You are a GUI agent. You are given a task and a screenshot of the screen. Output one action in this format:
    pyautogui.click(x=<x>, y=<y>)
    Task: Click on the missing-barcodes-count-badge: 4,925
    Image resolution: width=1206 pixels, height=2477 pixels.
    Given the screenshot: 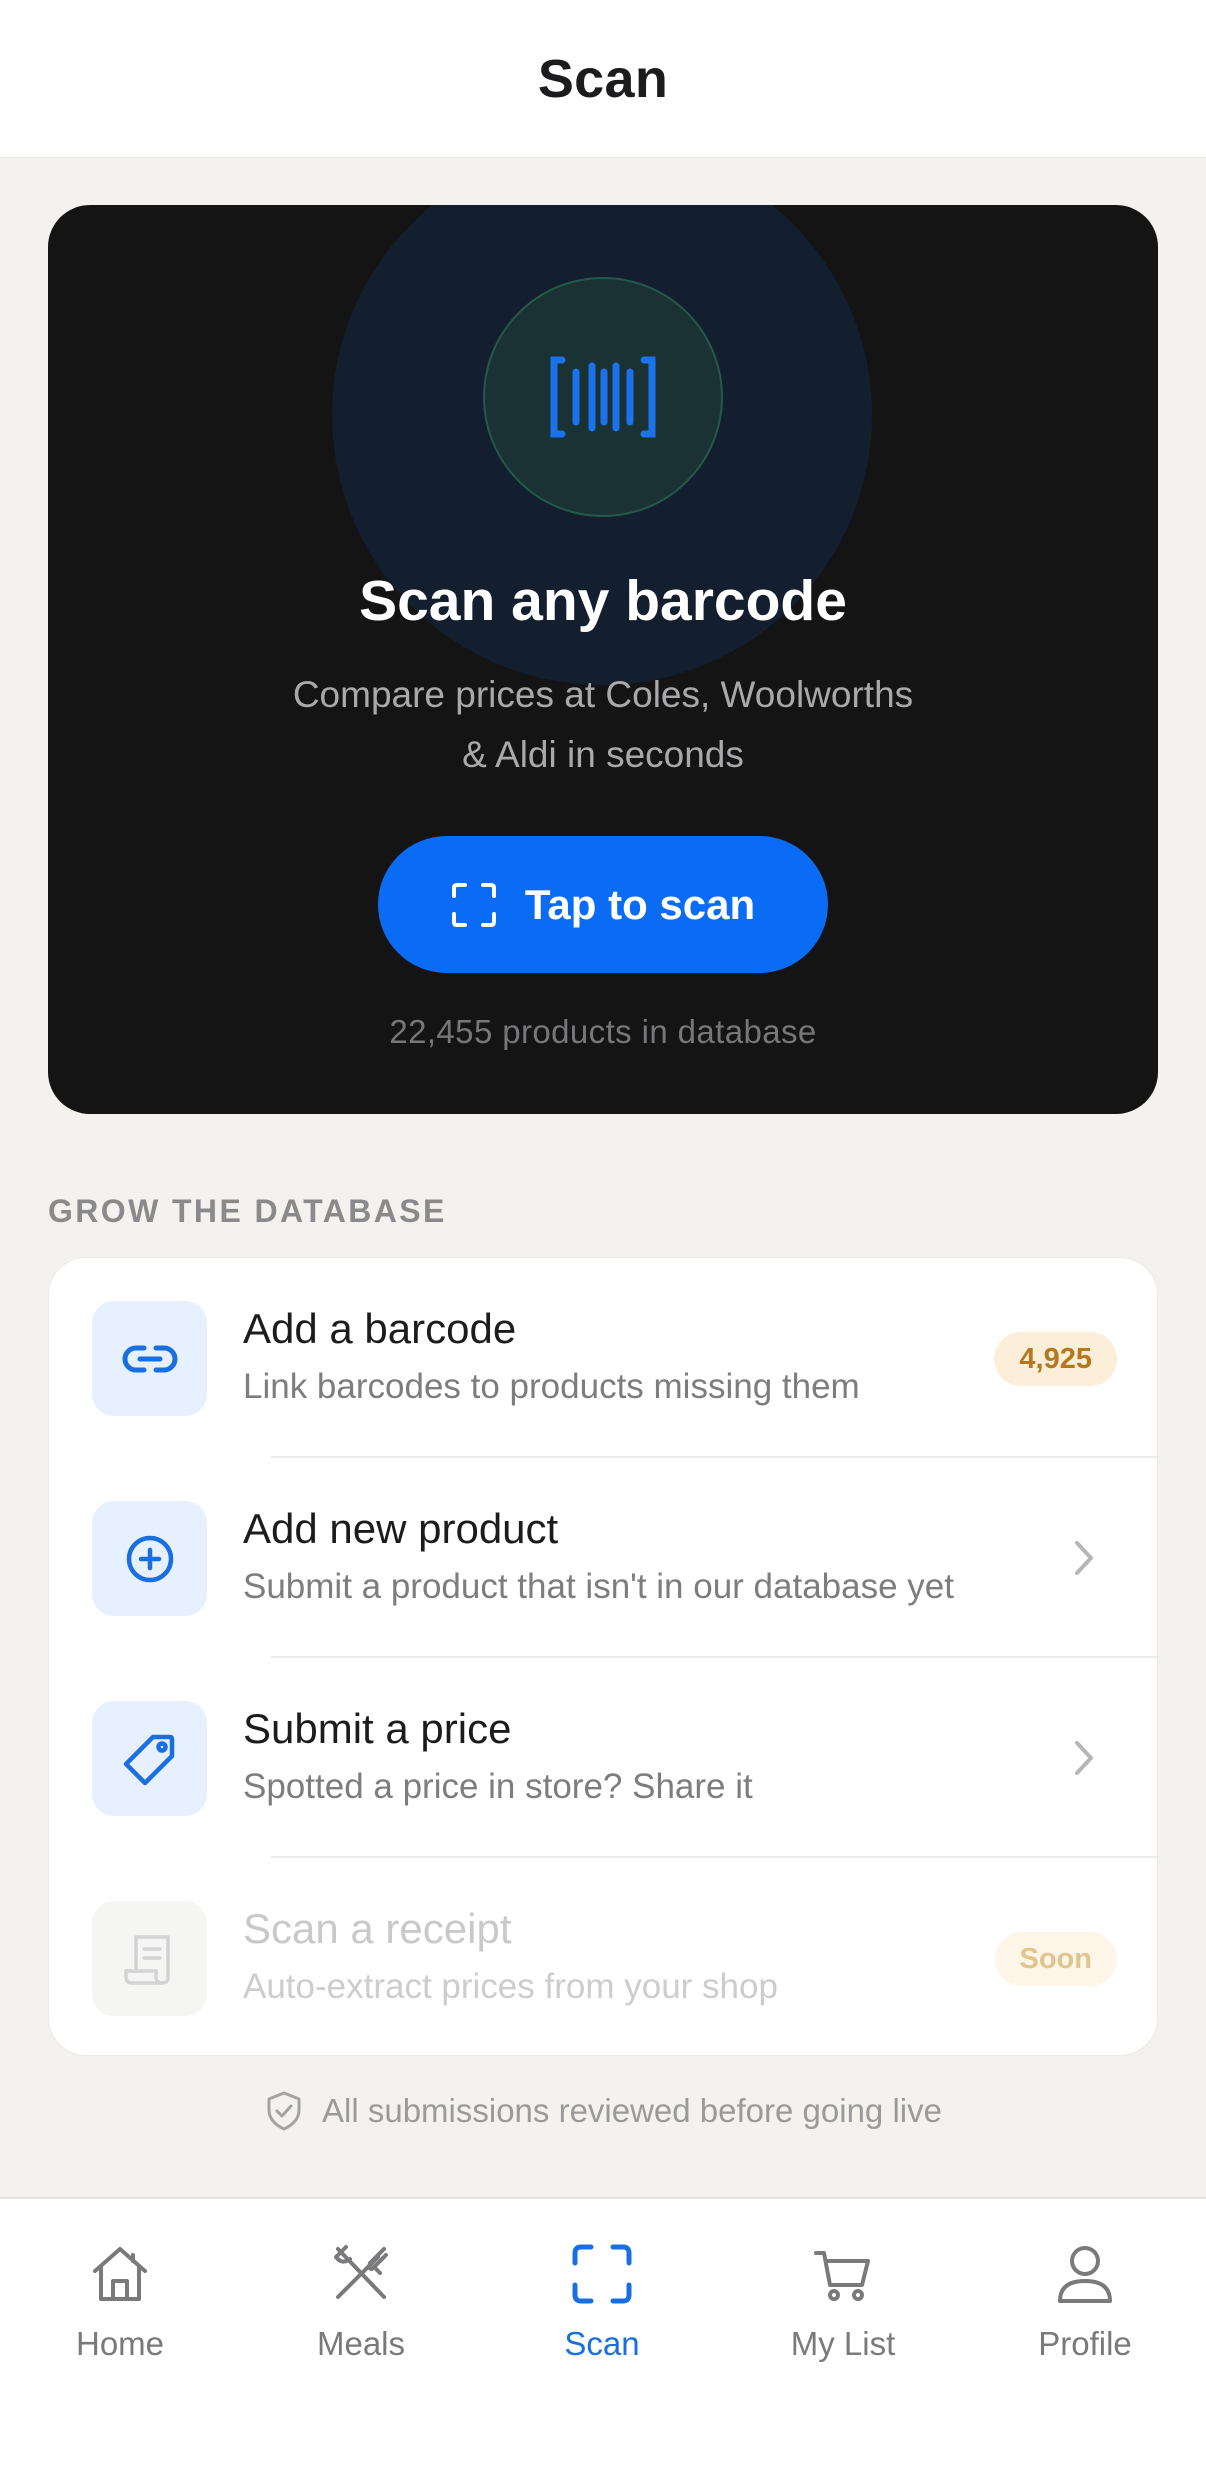 What is the action you would take?
    pyautogui.click(x=1055, y=1359)
    